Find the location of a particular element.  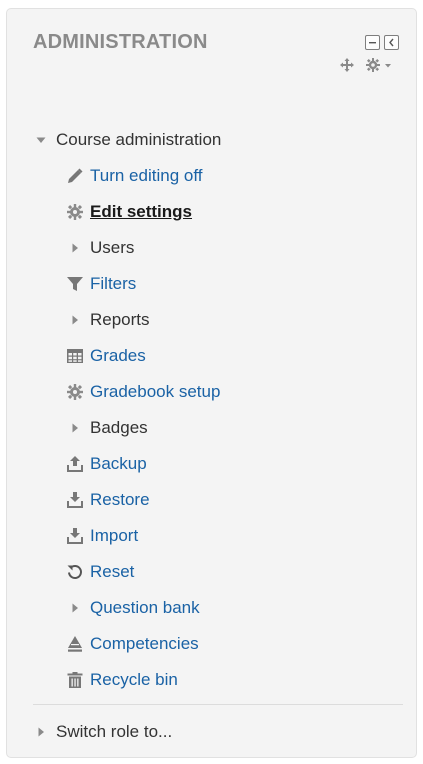

tree-item-recycle-bin: Recycle bin is located at coordinates (121, 680).